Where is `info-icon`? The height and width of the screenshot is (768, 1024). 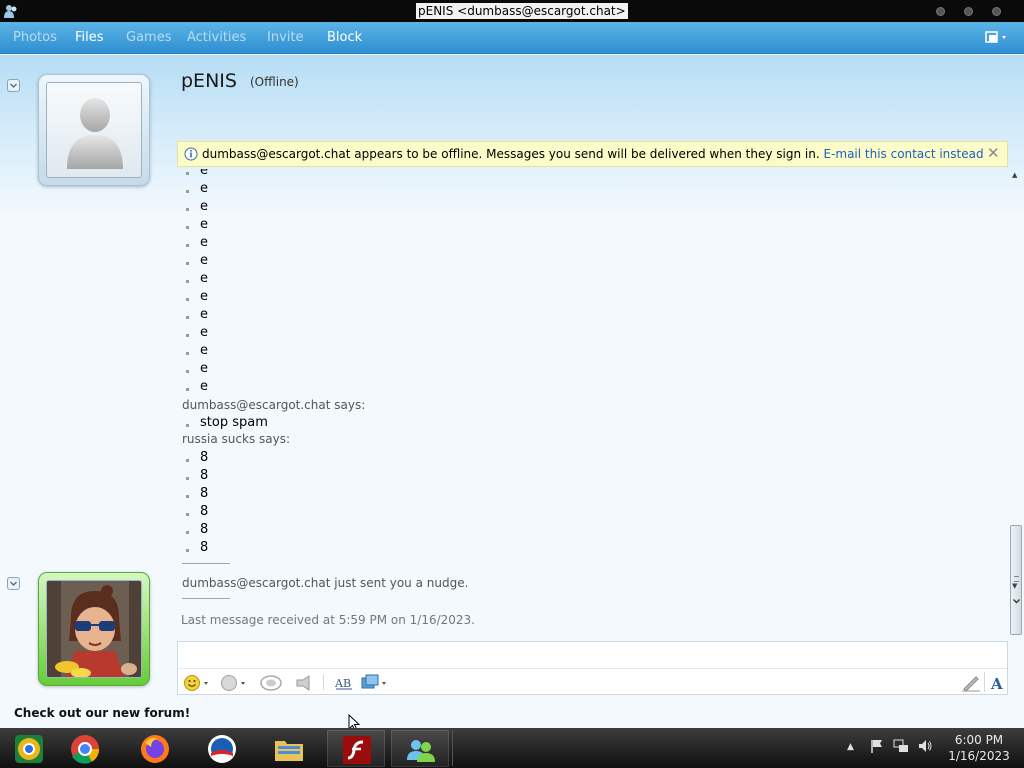 info-icon is located at coordinates (191, 154).